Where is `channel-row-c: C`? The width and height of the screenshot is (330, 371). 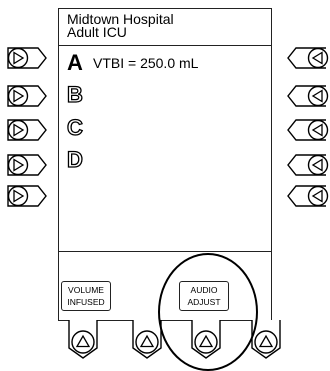 channel-row-c: C is located at coordinates (79, 127).